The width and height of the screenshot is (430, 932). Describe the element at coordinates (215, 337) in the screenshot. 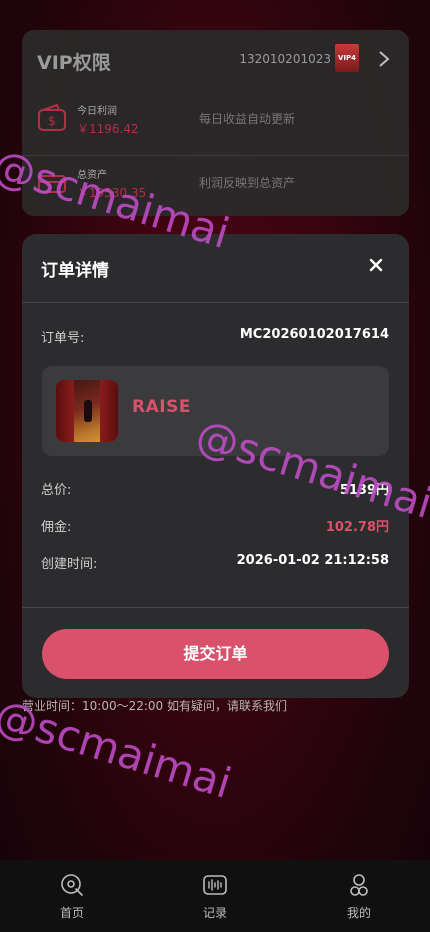

I see `order-number-row: 订单号: MC20260102017614` at that location.